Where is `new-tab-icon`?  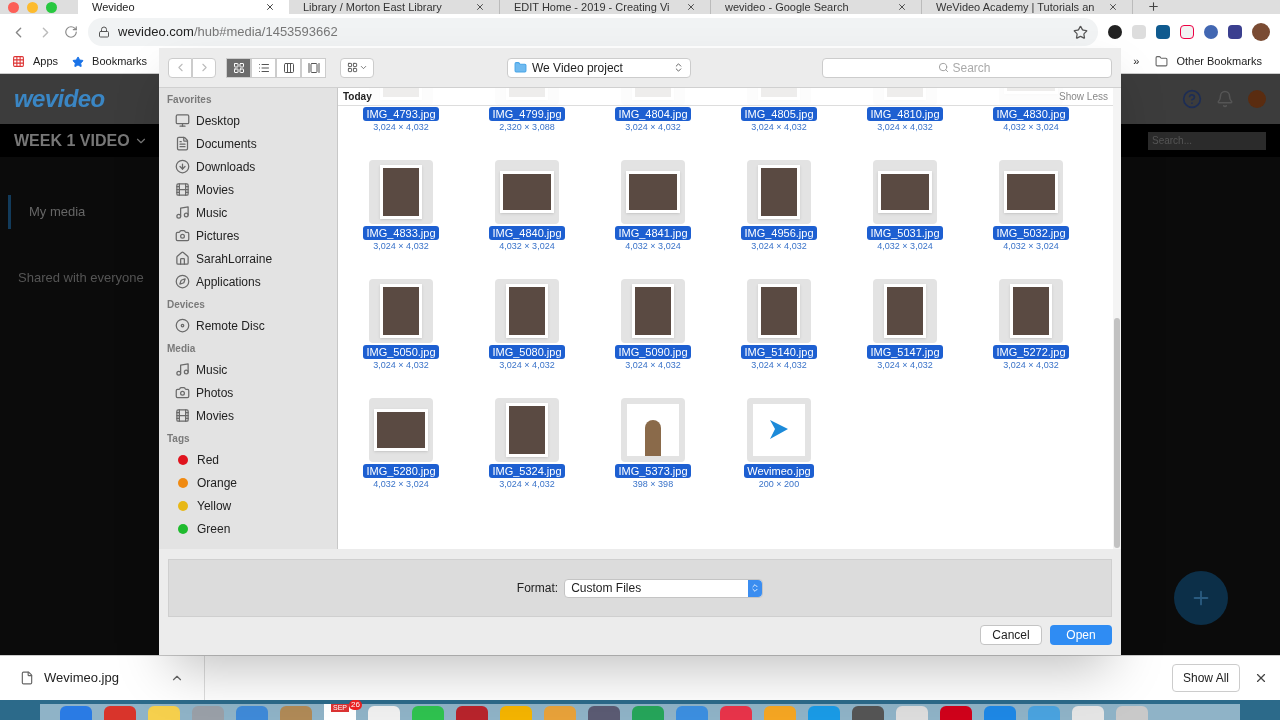
new-tab-icon is located at coordinates (1153, 6).